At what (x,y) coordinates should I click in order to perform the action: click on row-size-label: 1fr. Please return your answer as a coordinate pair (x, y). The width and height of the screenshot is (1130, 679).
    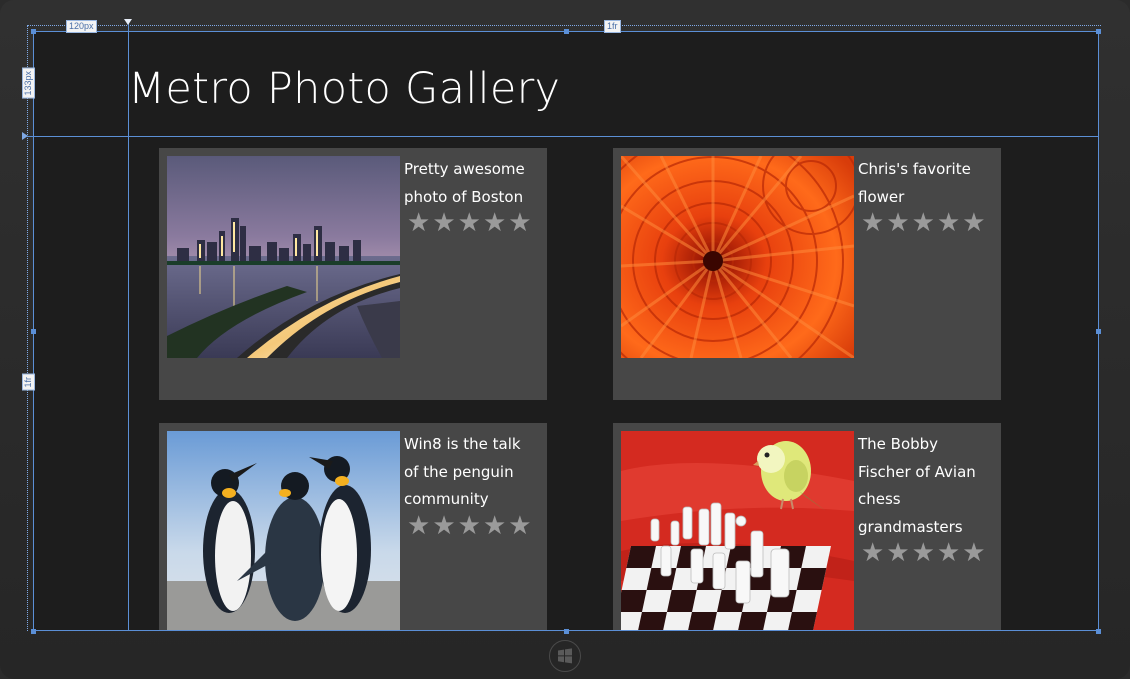
    Looking at the image, I should click on (28, 382).